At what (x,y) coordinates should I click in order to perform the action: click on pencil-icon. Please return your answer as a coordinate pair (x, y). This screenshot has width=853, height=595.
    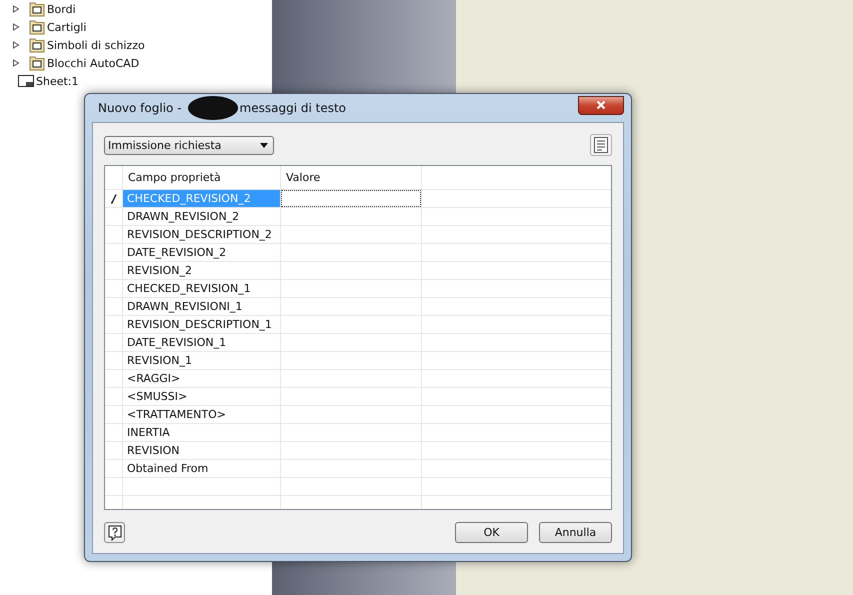
    Looking at the image, I should click on (113, 199).